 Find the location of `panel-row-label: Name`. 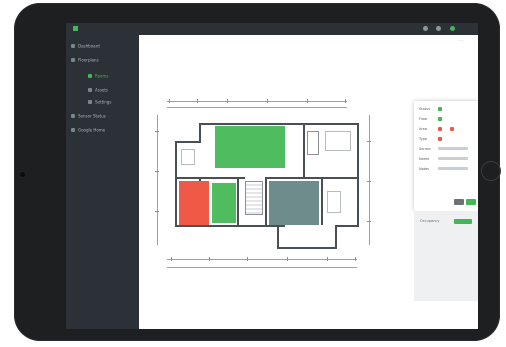

panel-row-label: Name is located at coordinates (424, 159).